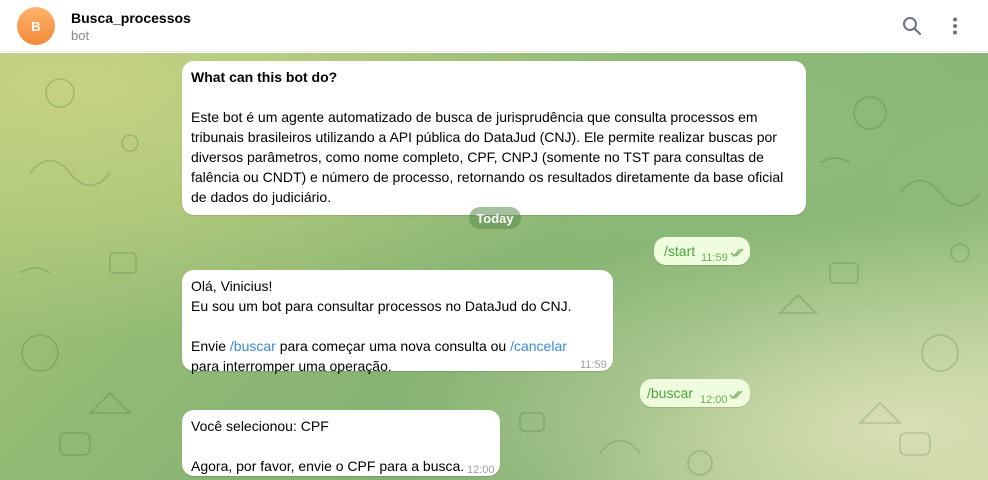 Image resolution: width=988 pixels, height=480 pixels. Describe the element at coordinates (210, 346) in the screenshot. I see `message-text: Envie` at that location.